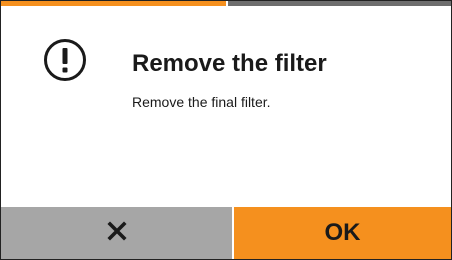 The image size is (452, 260). Describe the element at coordinates (229, 63) in the screenshot. I see `dialog-title: Remove the filter` at that location.